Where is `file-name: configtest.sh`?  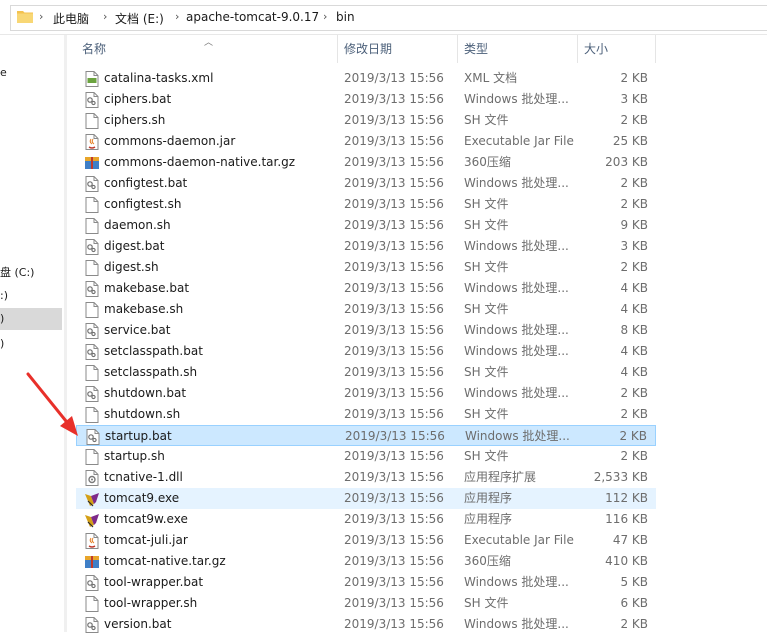 file-name: configtest.sh is located at coordinates (143, 204).